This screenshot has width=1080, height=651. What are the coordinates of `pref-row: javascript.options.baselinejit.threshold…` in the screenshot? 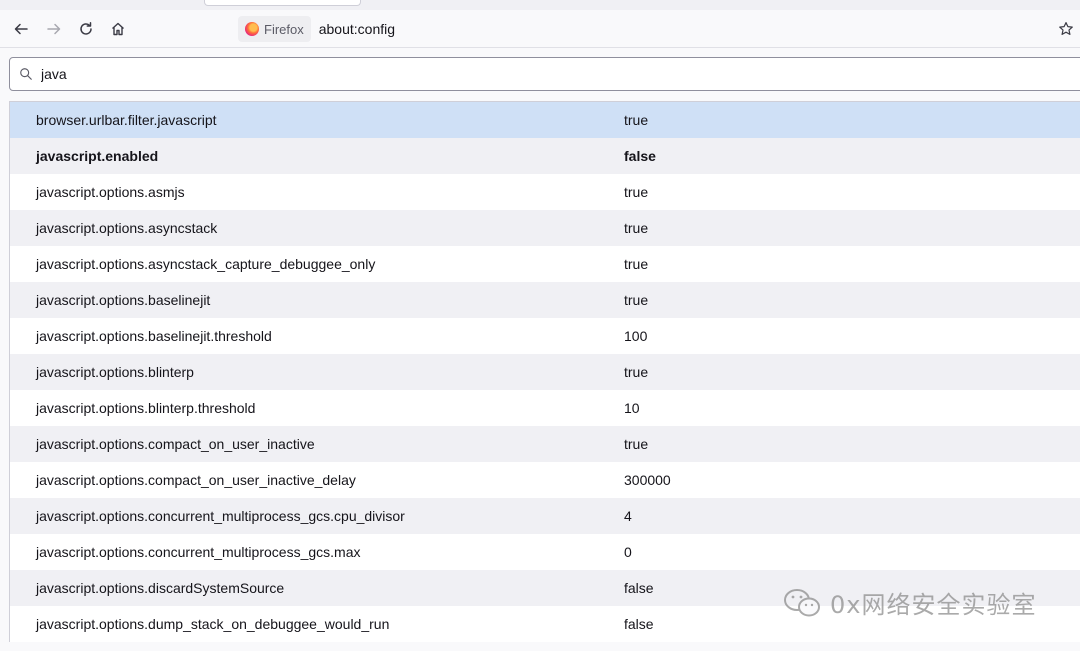 It's located at (545, 336).